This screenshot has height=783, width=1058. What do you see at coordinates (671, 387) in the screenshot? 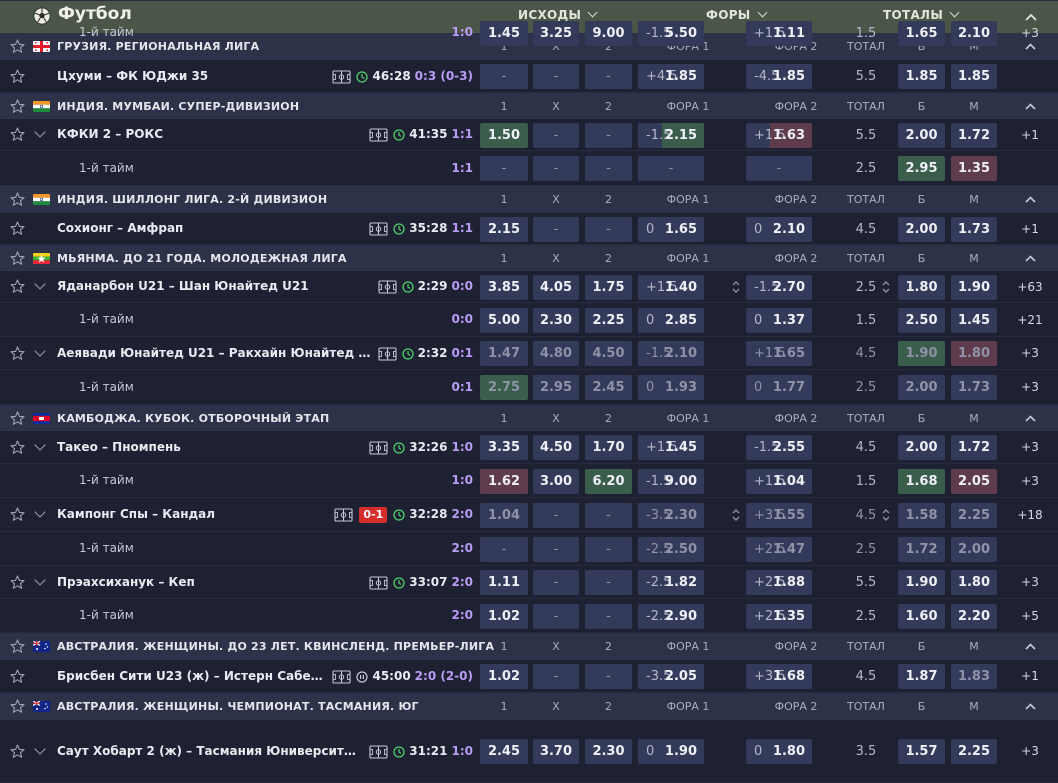
I see `handicap-h1: 0 1.93` at bounding box center [671, 387].